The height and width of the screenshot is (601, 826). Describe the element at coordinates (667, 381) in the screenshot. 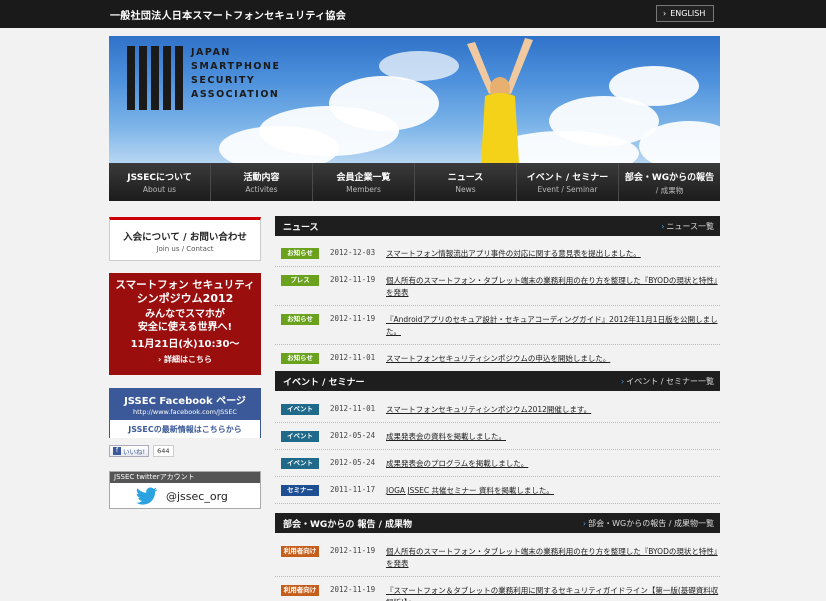

I see `events-more-link: › イベント / セミナー一覧` at that location.